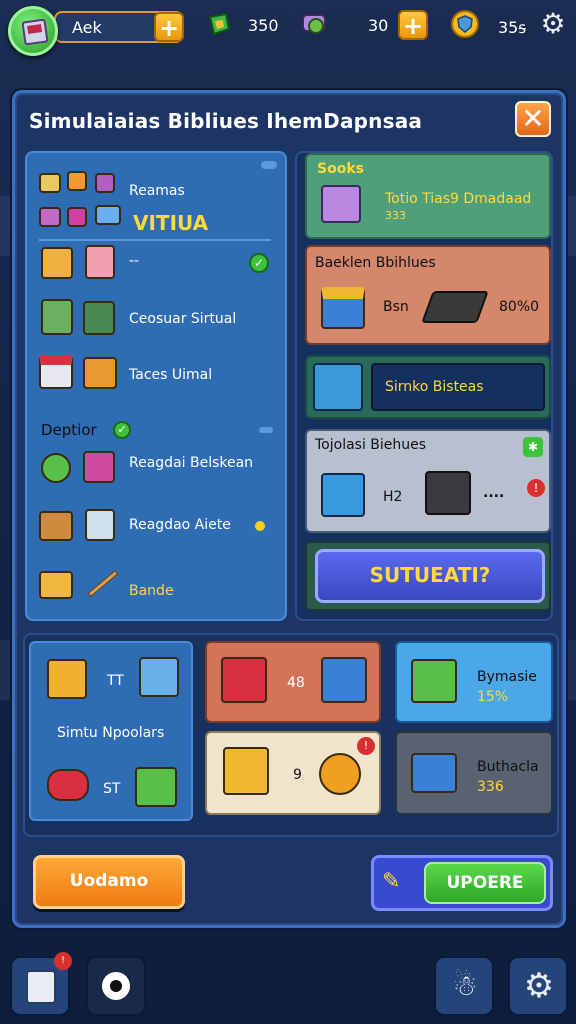 The image size is (576, 1024). Describe the element at coordinates (57, 263) in the screenshot. I see `document-icon` at that location.